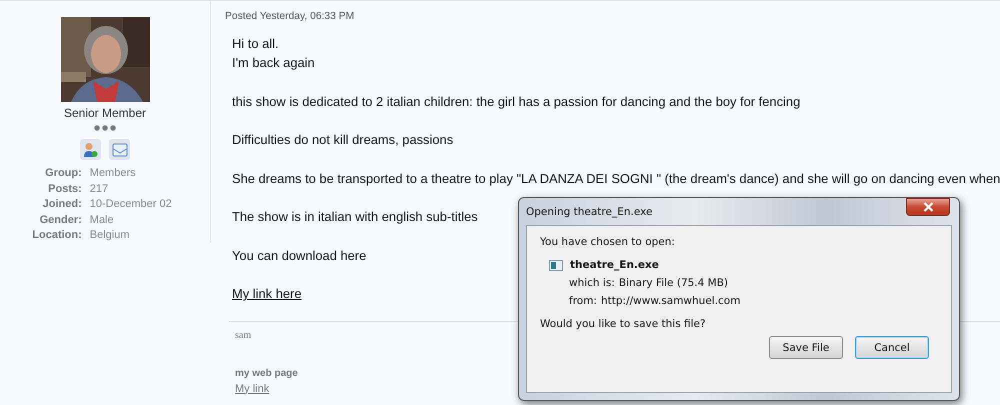  I want to click on post-text: You can download here, so click(299, 255).